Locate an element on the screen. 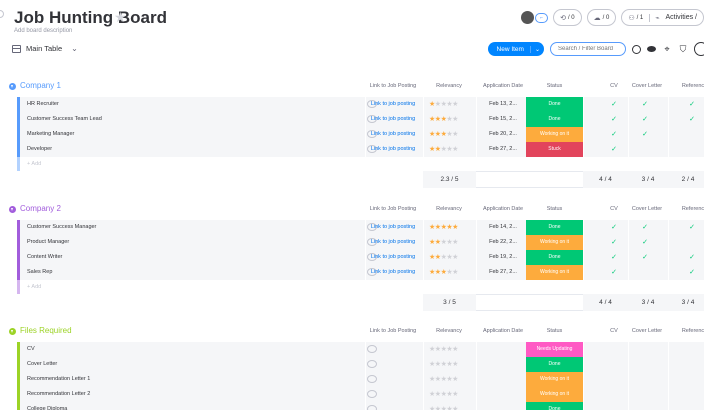  share-icon is located at coordinates (699, 49).